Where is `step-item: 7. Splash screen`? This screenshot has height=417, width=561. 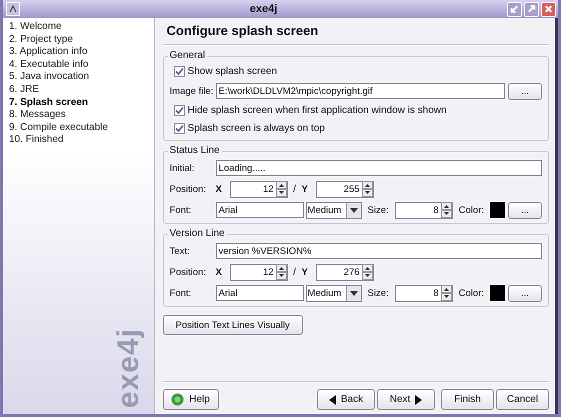
step-item: 7. Splash screen is located at coordinates (49, 103).